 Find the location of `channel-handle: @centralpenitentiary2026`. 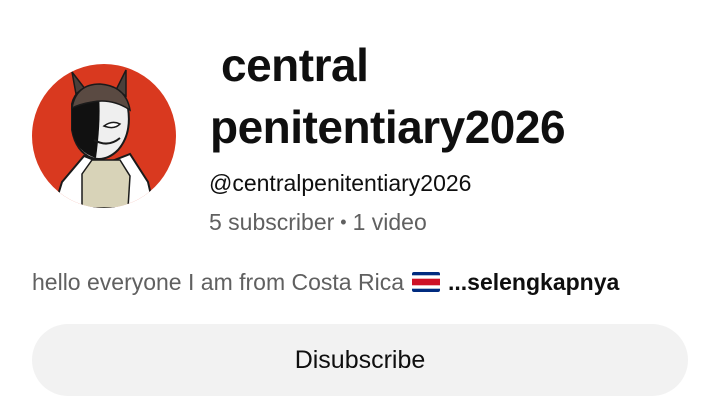

channel-handle: @centralpenitentiary2026 is located at coordinates (340, 183).